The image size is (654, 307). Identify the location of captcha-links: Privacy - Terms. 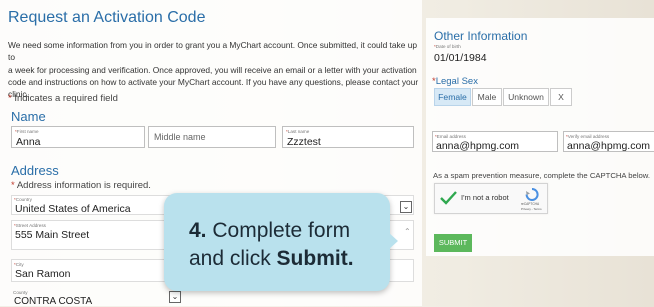
(531, 209).